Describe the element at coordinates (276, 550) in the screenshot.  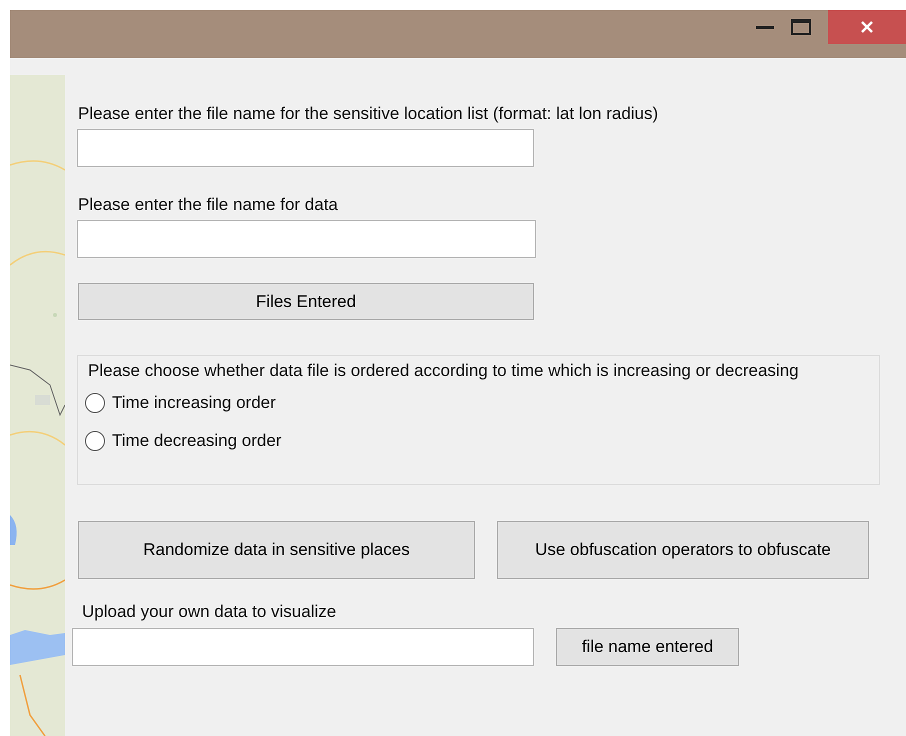
I see `action-button: Randomize data in sensitive places` at that location.